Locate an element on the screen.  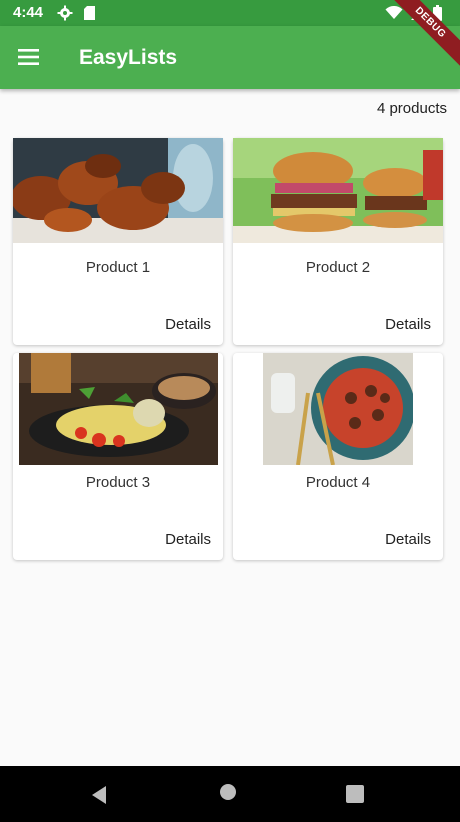
product-card: Product 3 Details is located at coordinates (118, 456).